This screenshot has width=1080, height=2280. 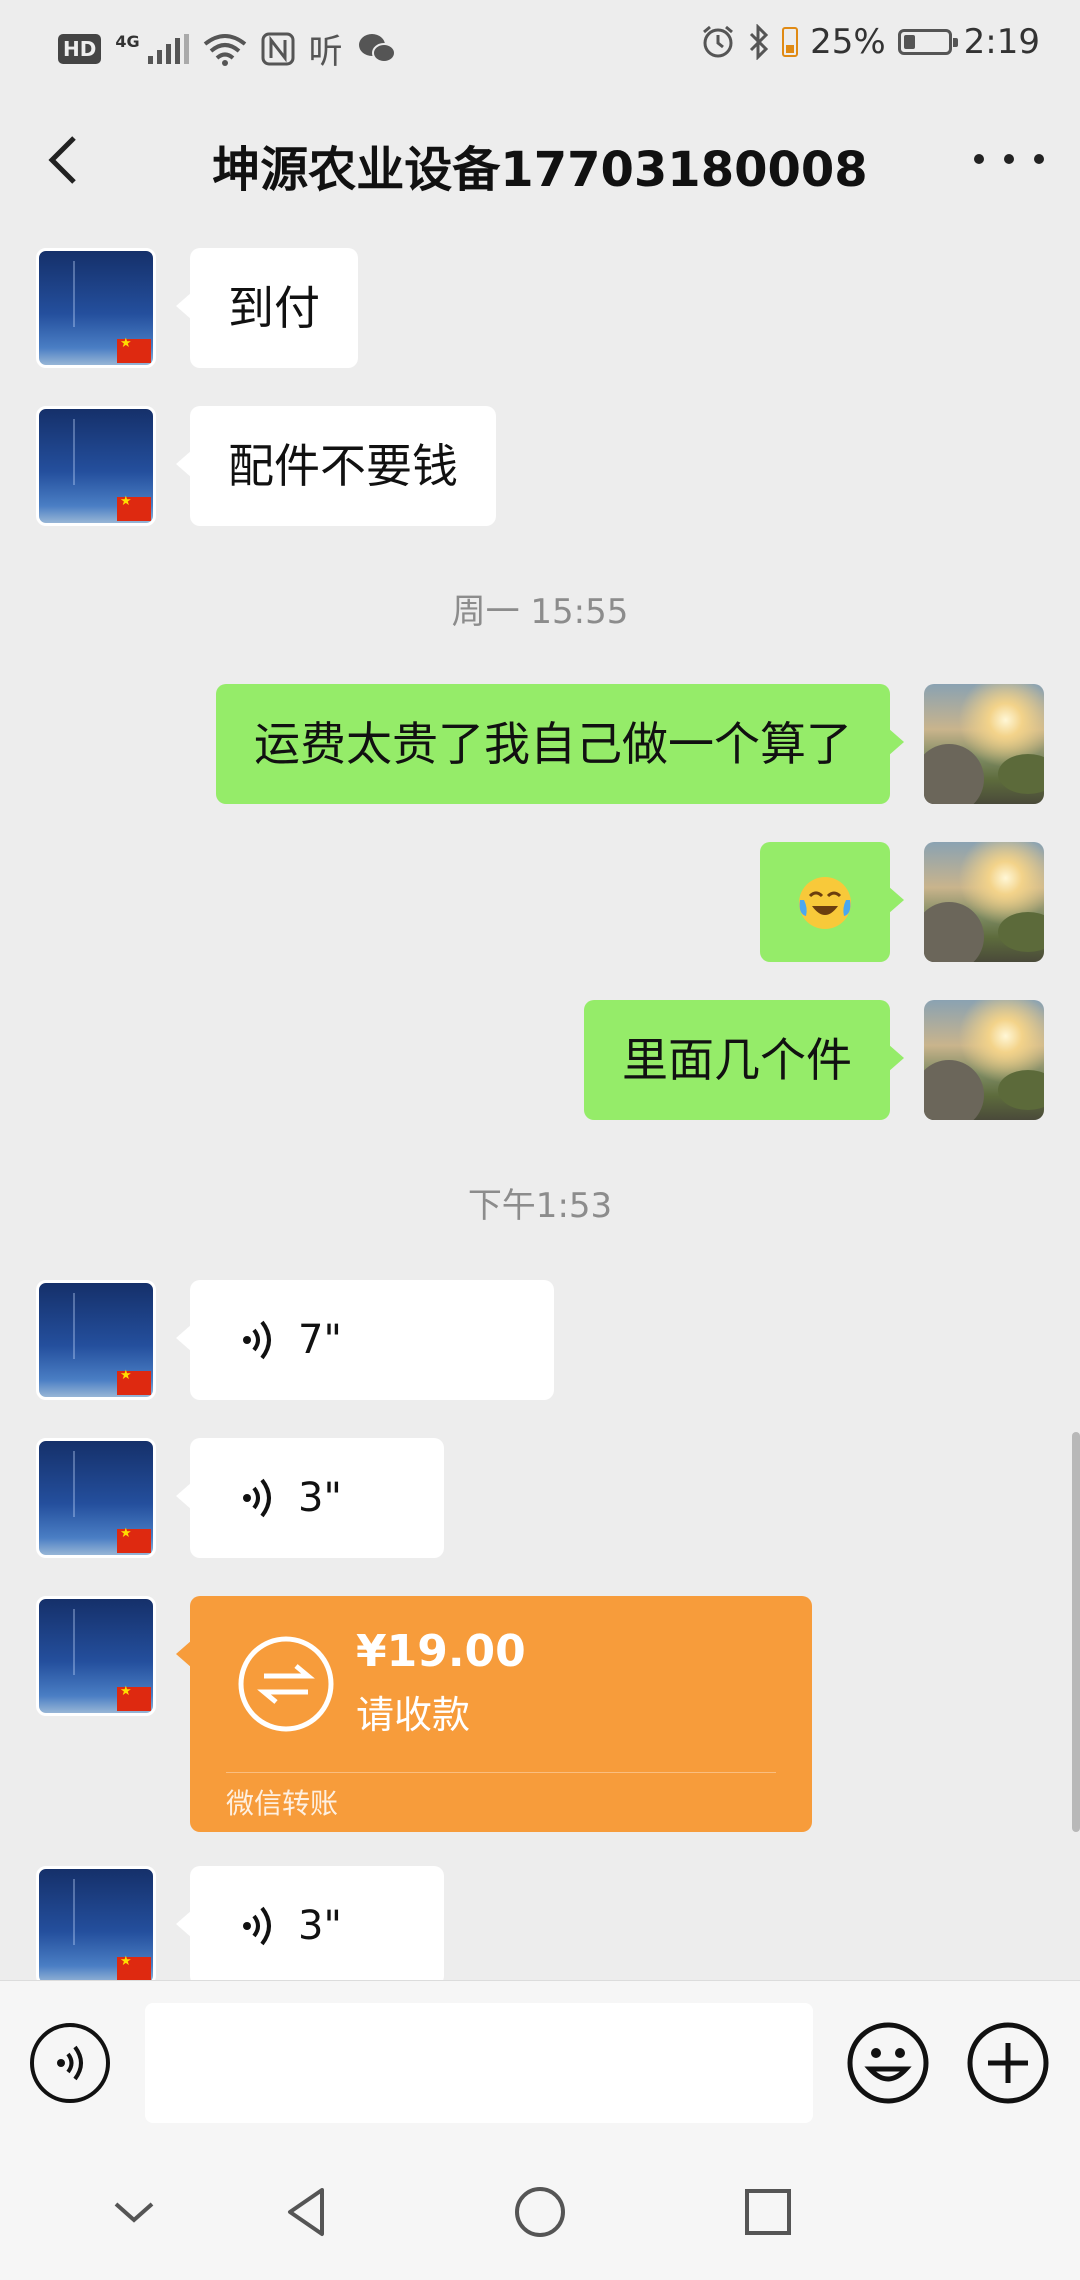 I want to click on back-triangle-icon, so click(x=308, y=2212).